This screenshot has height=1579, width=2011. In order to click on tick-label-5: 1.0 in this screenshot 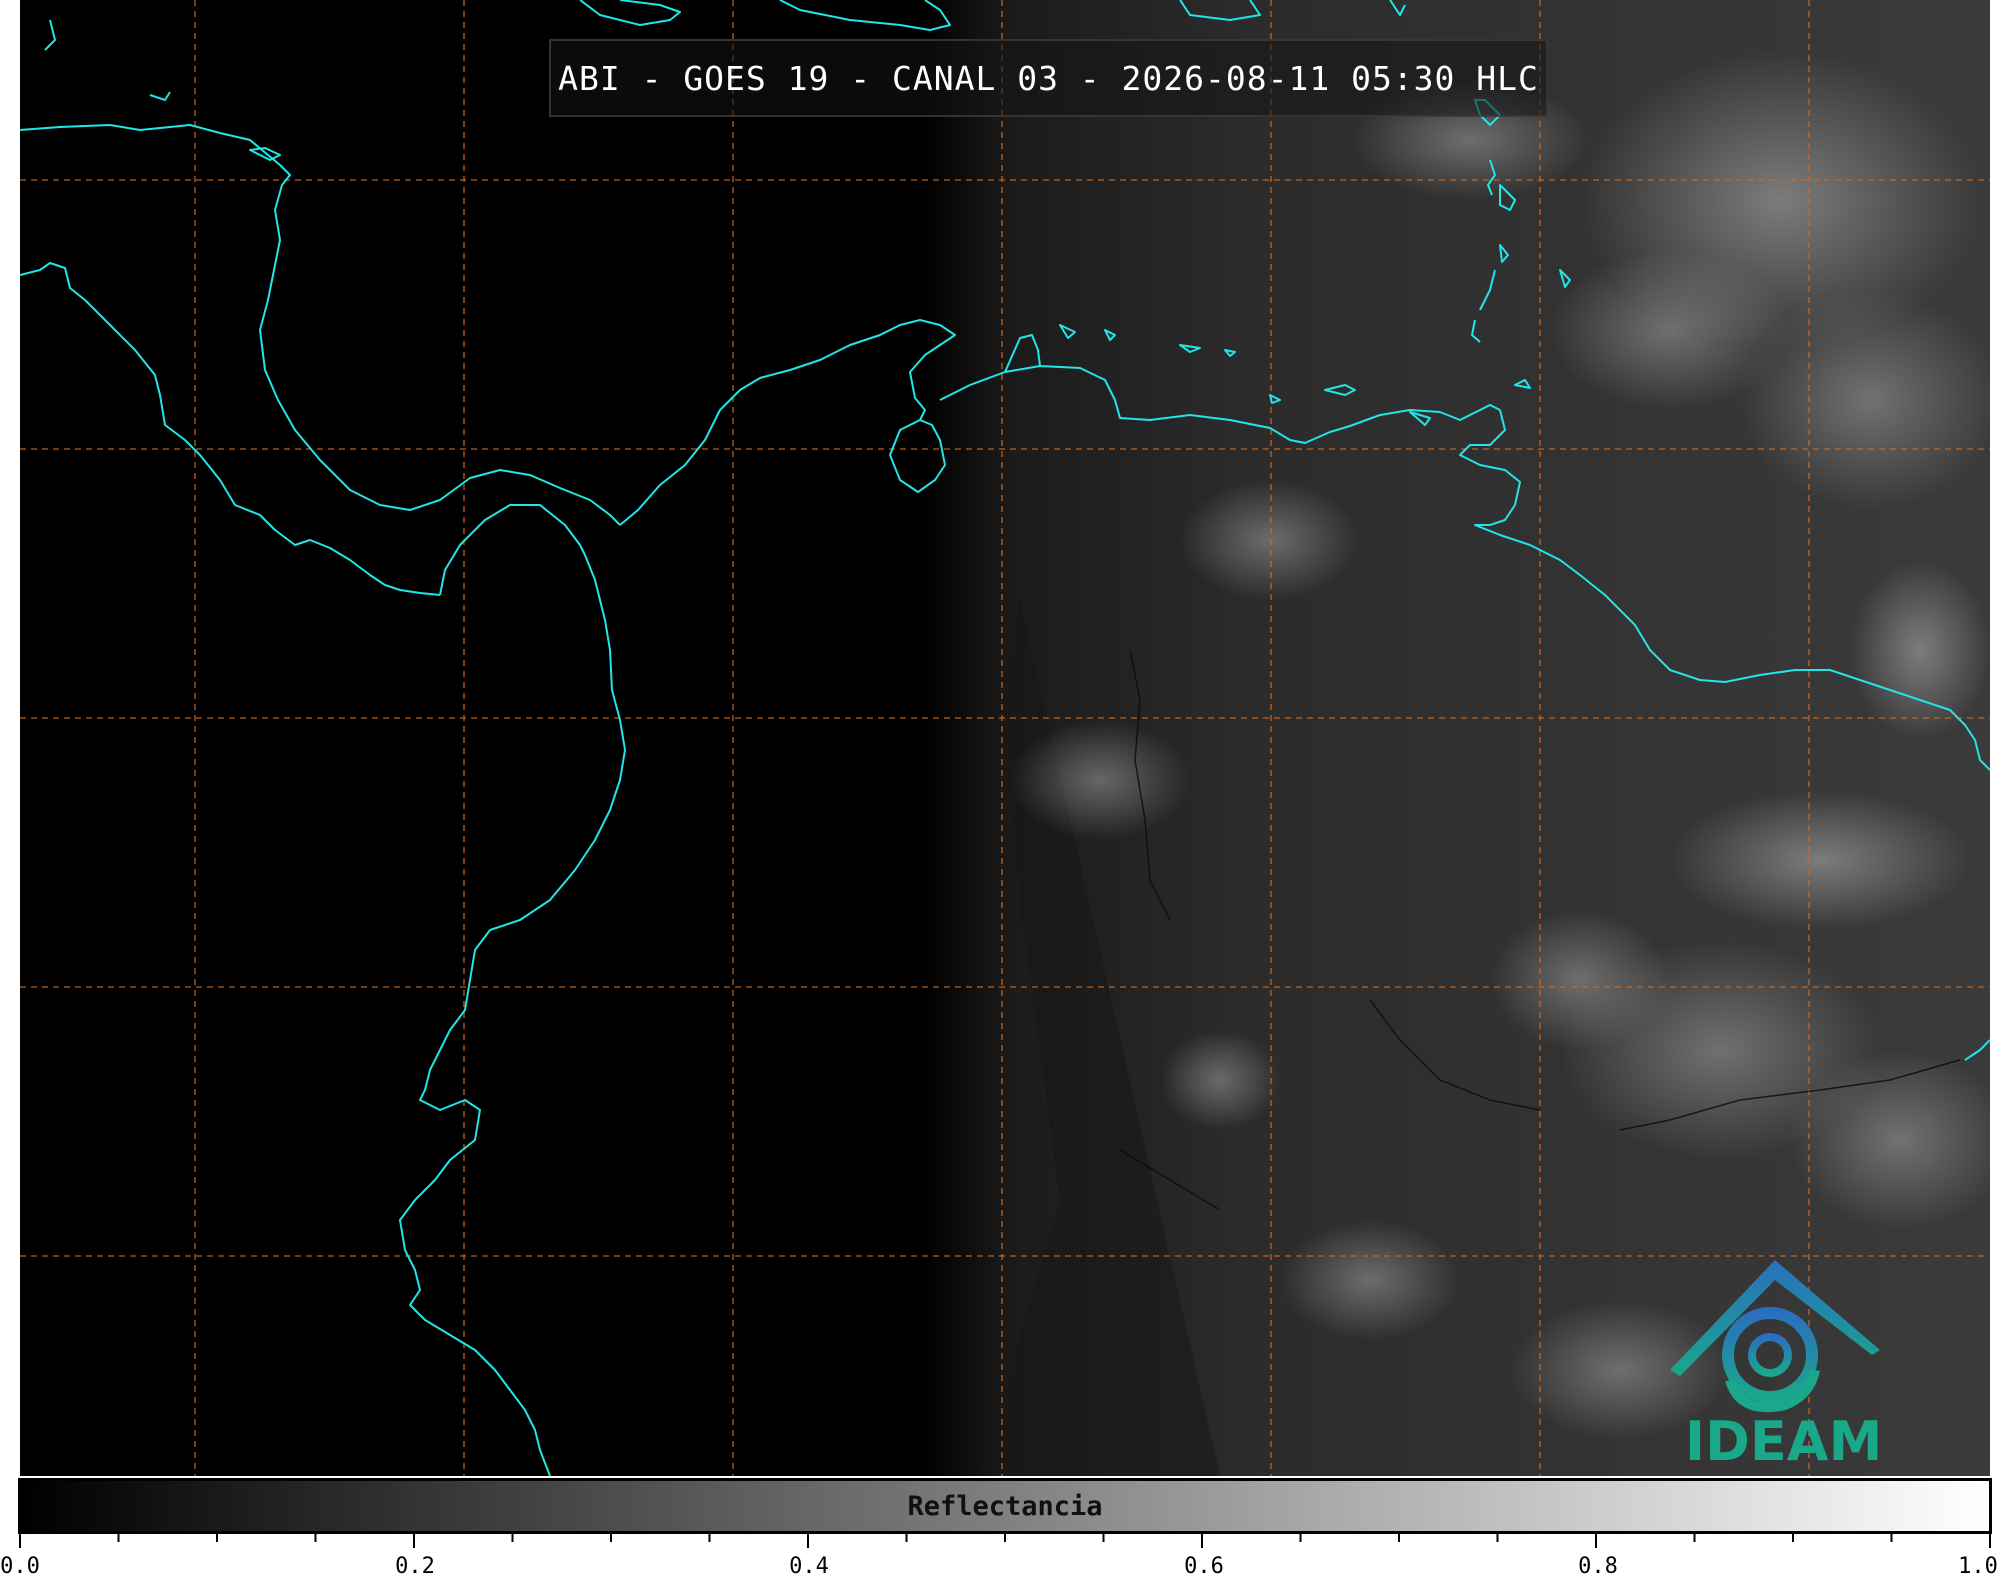, I will do `click(1978, 1566)`.